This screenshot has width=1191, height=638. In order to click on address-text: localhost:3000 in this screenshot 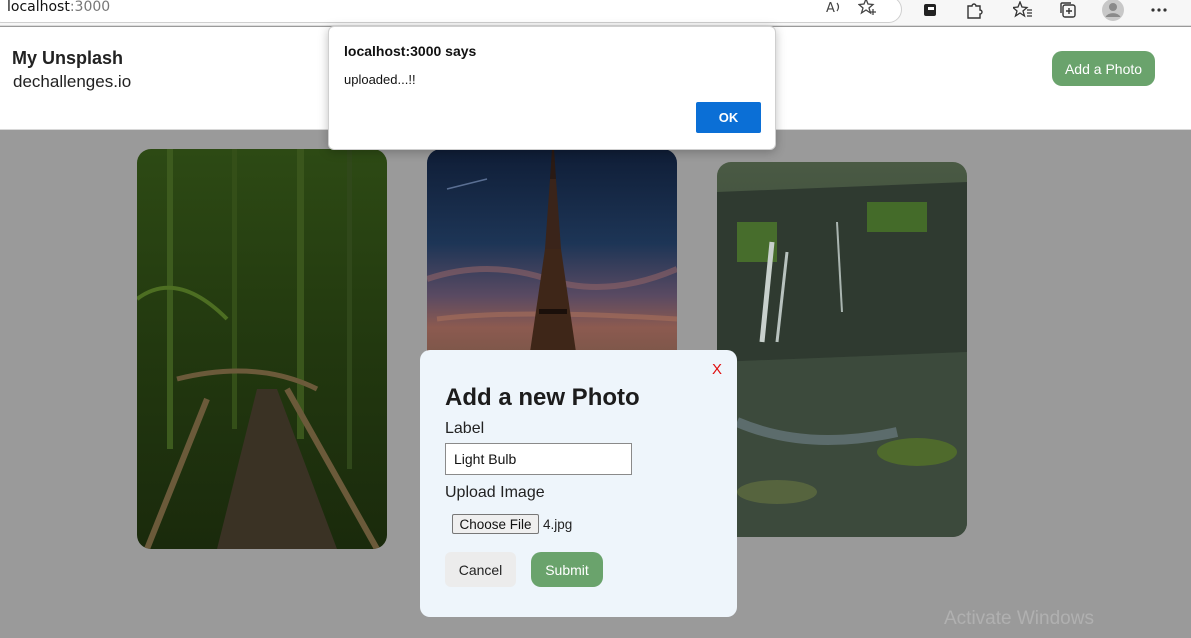, I will do `click(58, 7)`.